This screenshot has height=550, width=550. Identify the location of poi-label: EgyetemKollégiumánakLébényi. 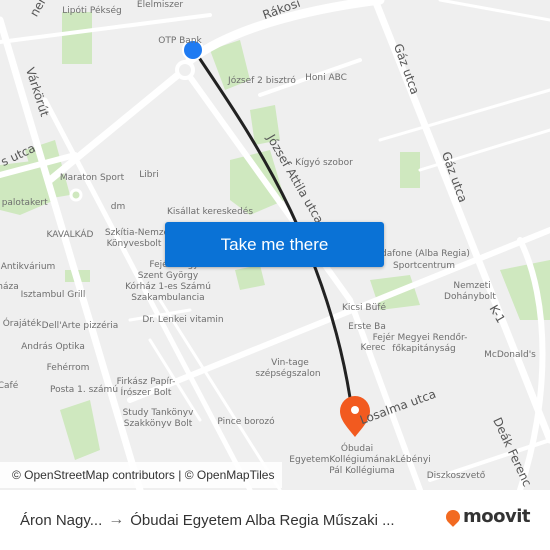
(360, 460).